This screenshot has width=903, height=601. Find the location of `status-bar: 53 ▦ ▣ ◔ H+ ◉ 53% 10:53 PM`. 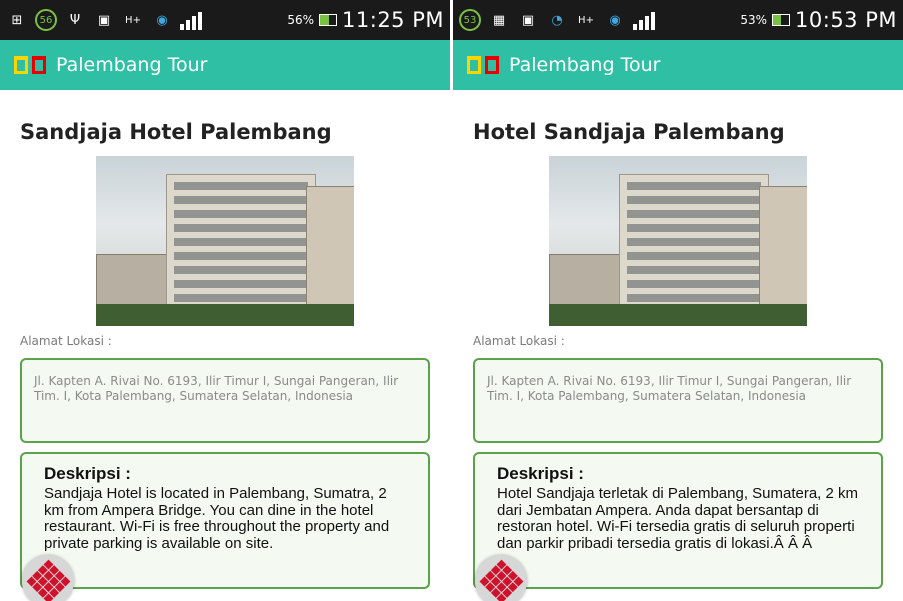

status-bar: 53 ▦ ▣ ◔ H+ ◉ 53% 10:53 PM is located at coordinates (678, 20).